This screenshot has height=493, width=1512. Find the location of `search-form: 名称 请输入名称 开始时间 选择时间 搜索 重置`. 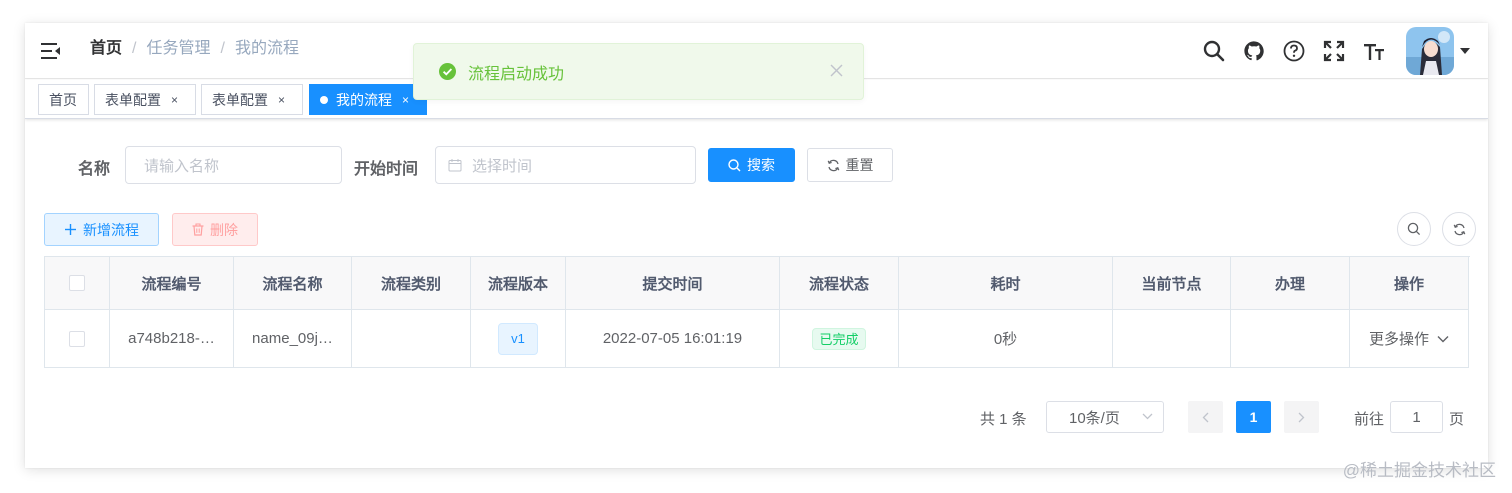

search-form: 名称 请输入名称 开始时间 选择时间 搜索 重置 is located at coordinates (756, 165).